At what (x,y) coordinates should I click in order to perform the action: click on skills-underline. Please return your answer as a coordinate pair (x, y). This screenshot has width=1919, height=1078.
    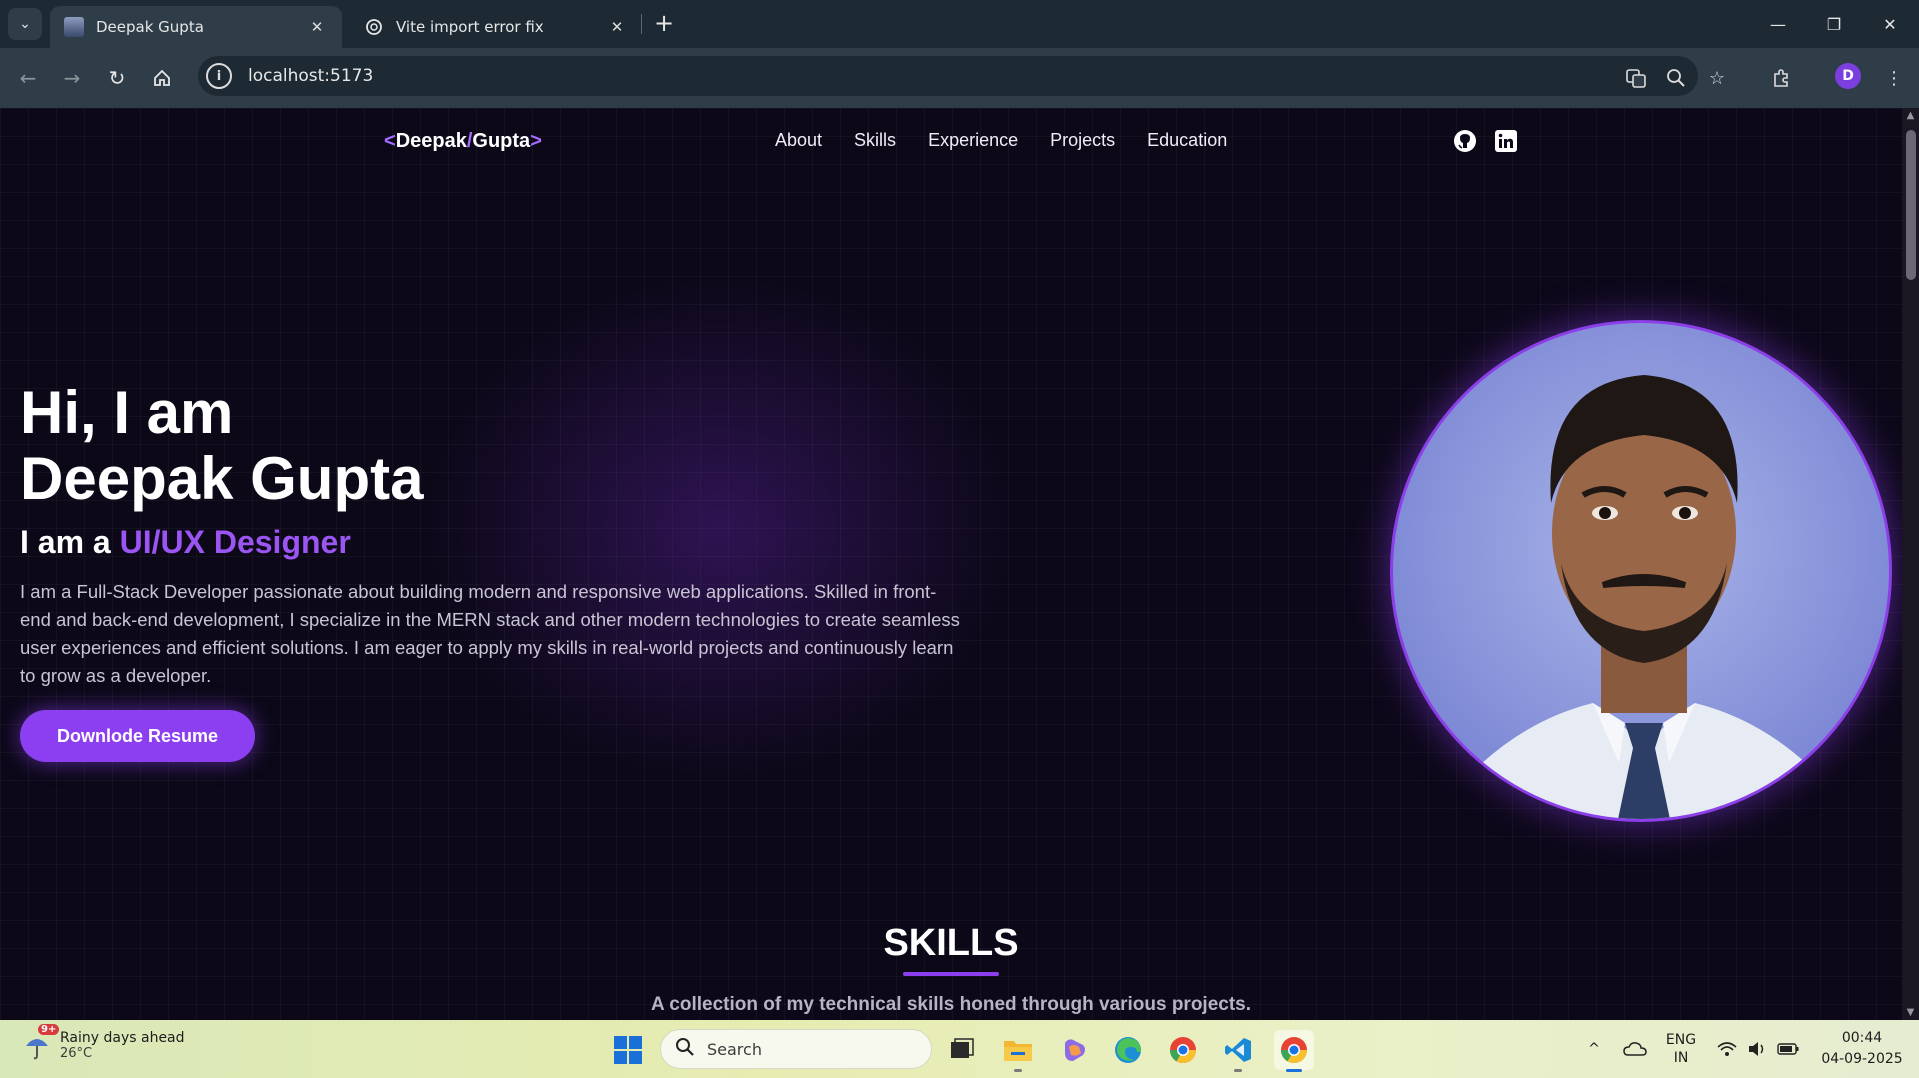
    Looking at the image, I should click on (951, 974).